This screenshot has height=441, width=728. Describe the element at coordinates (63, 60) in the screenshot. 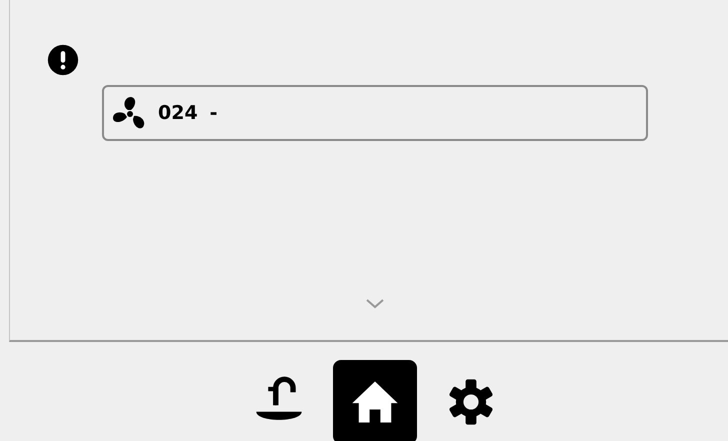

I see `alert-icon` at that location.